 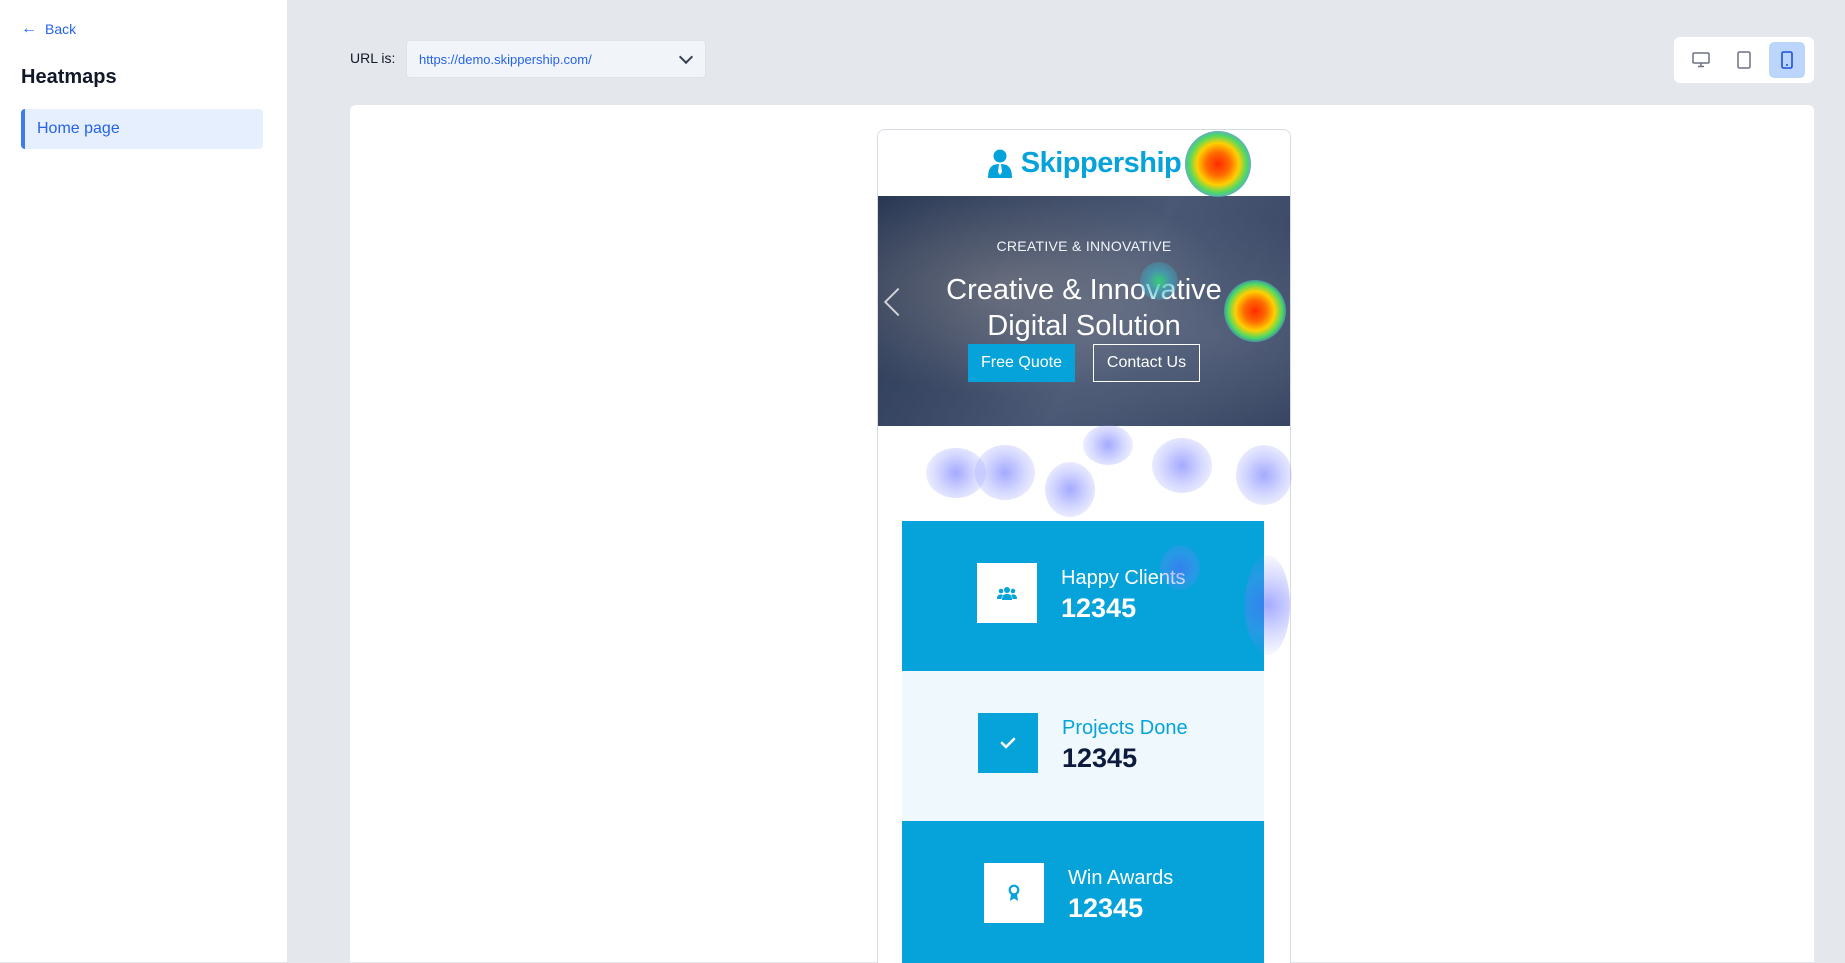 I want to click on tablet-view-button, so click(x=1744, y=60).